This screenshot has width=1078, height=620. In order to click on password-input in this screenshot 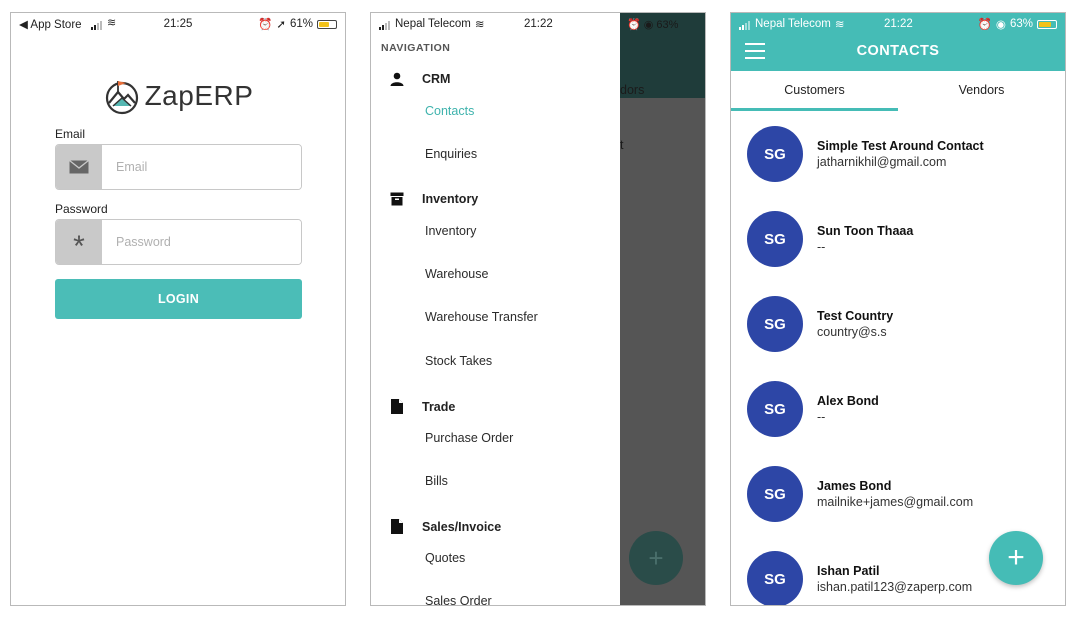, I will do `click(201, 242)`.